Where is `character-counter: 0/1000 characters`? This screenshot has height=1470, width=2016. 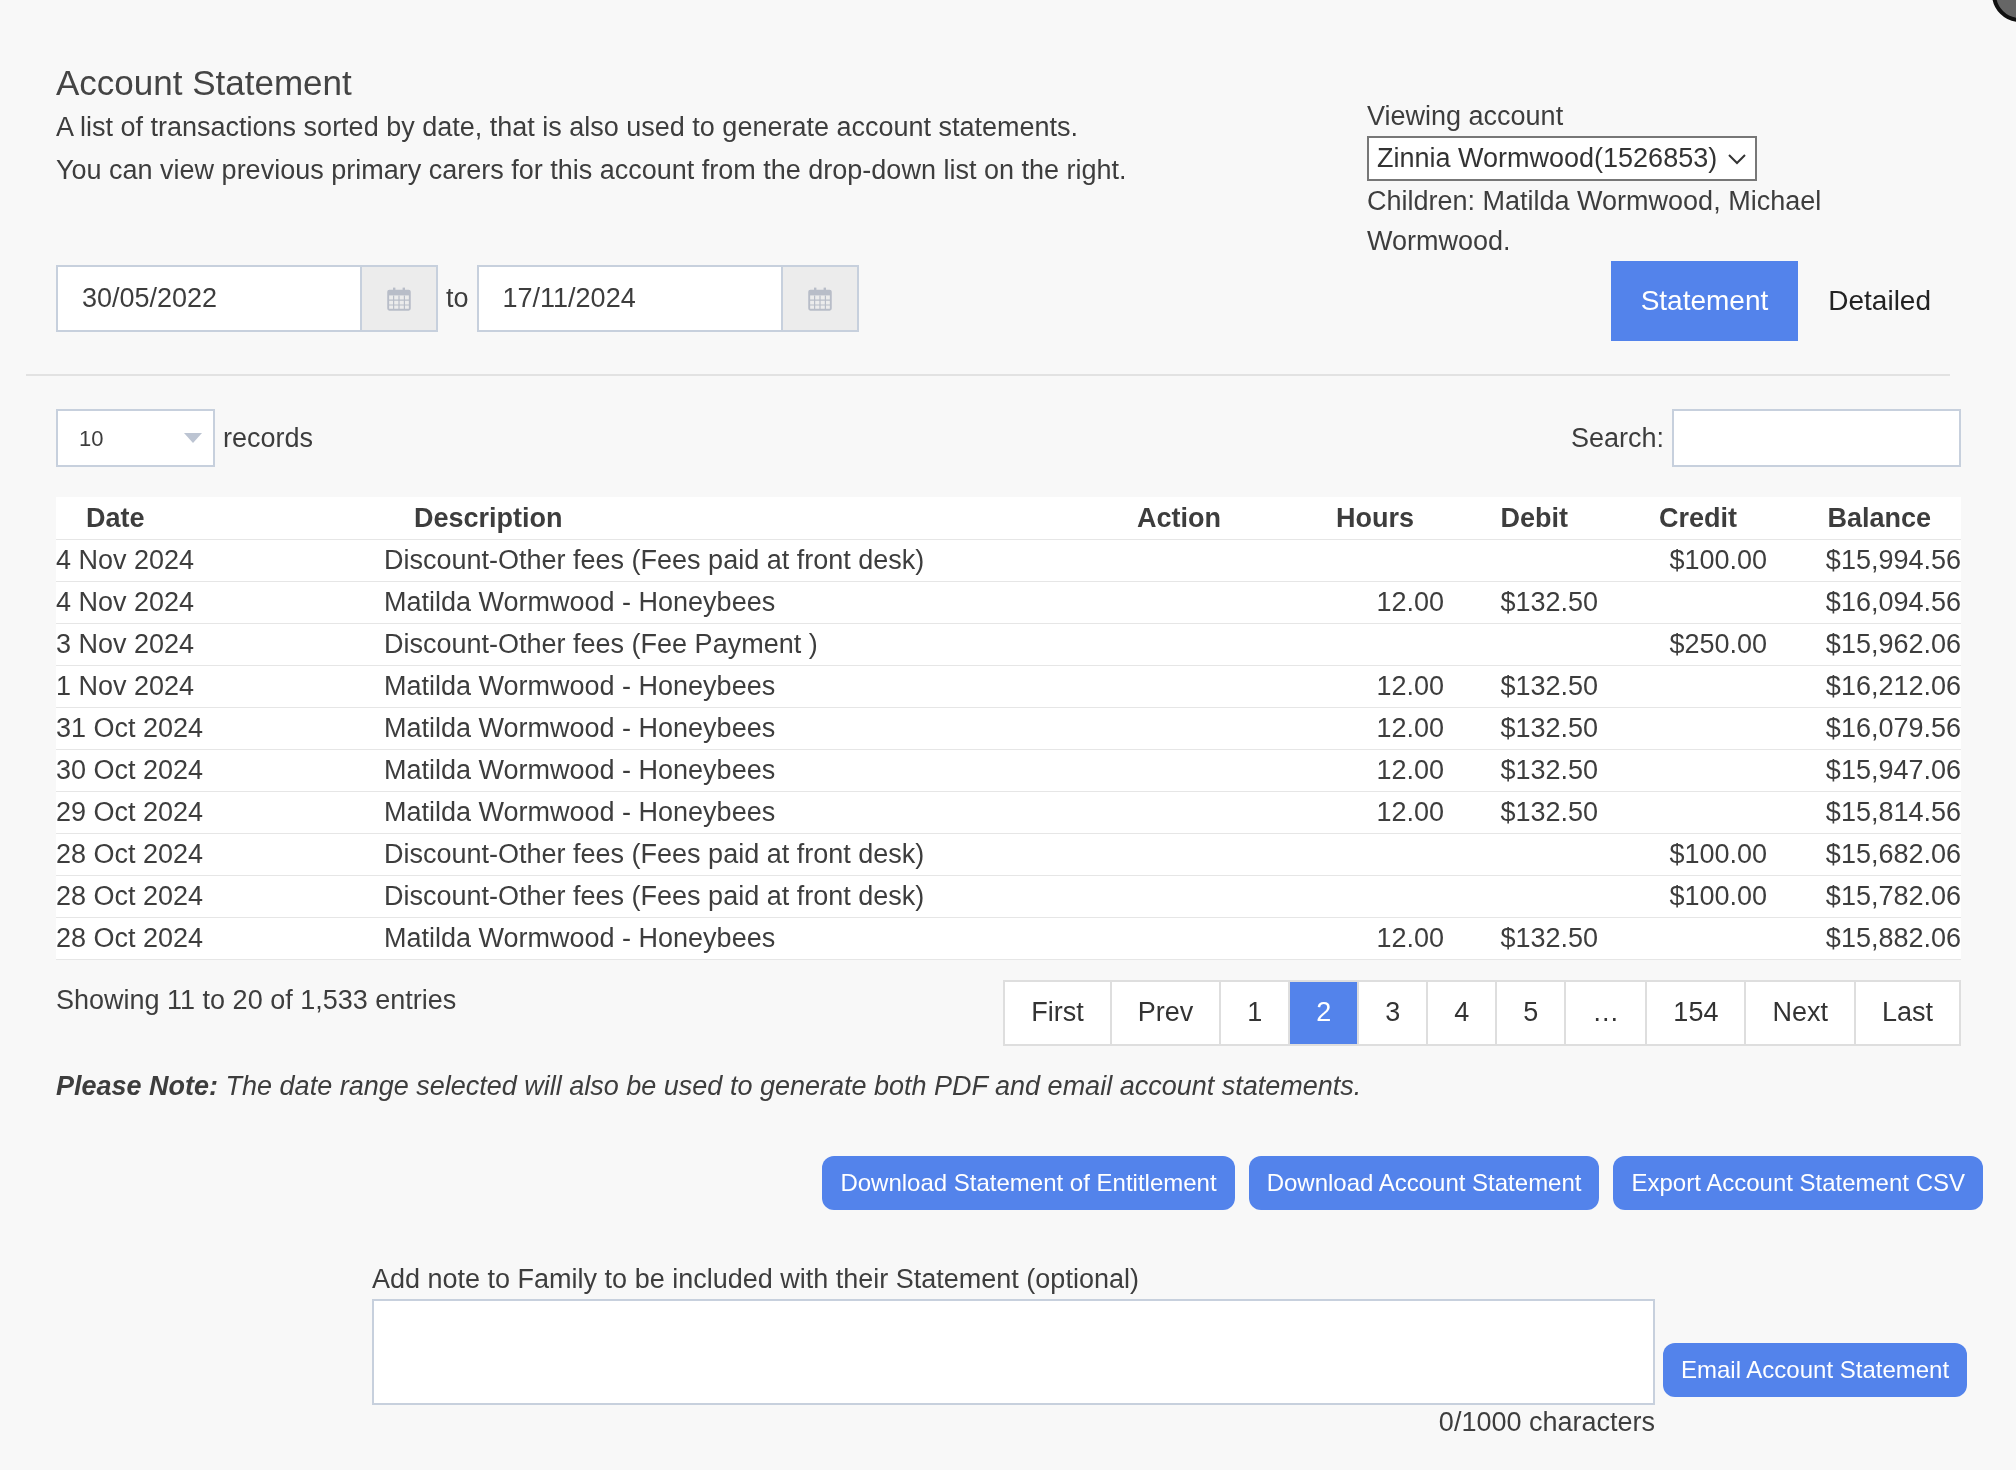 character-counter: 0/1000 characters is located at coordinates (1546, 1422).